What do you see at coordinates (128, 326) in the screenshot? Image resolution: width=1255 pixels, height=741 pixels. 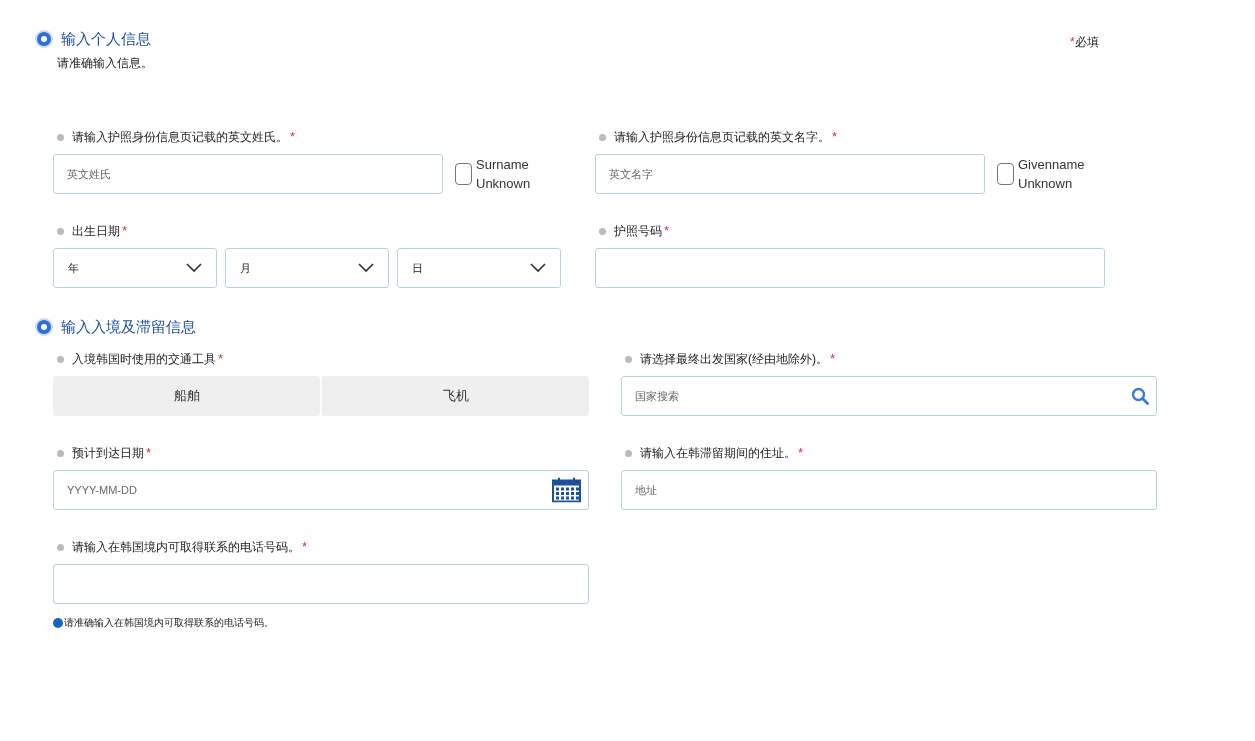 I see `section-title: 输入入境及滞留信息` at bounding box center [128, 326].